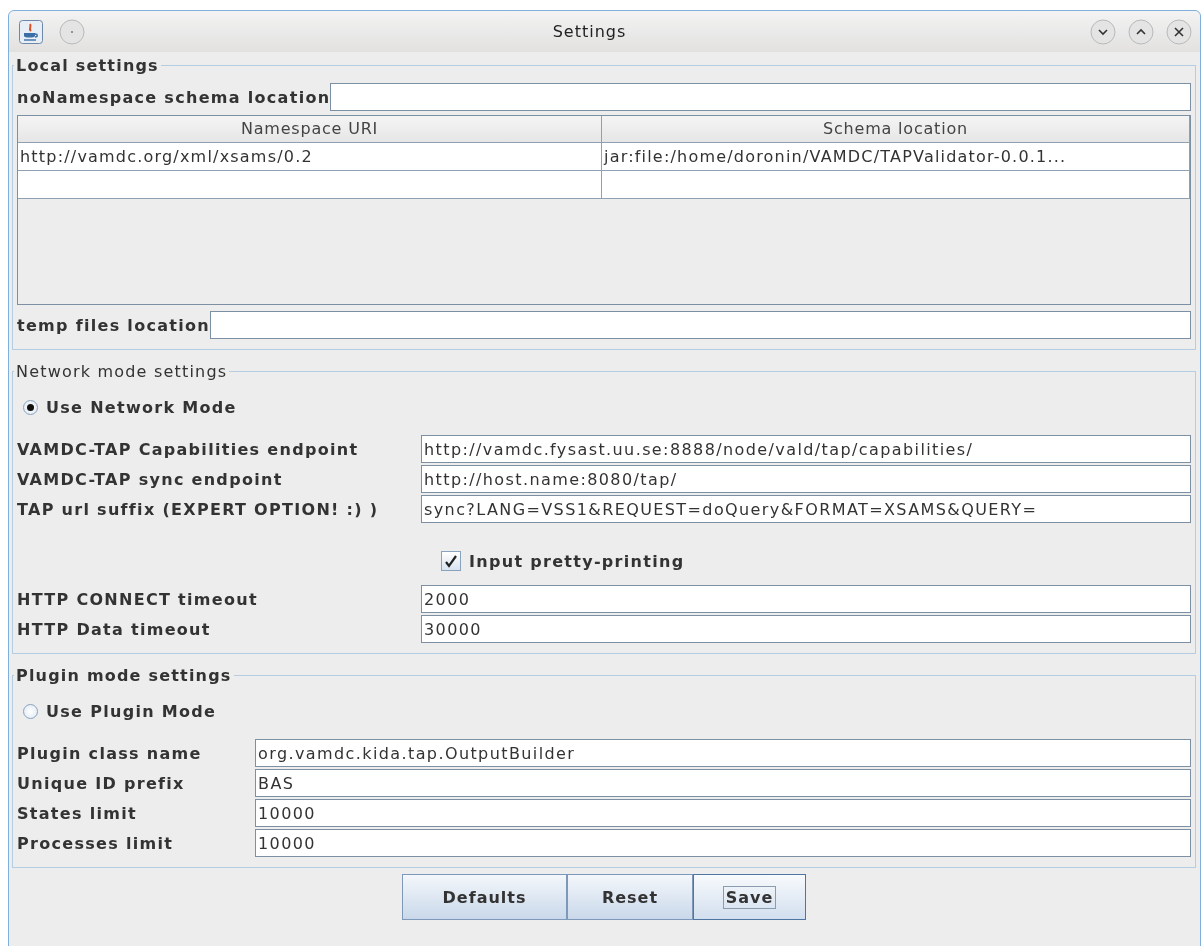 This screenshot has width=1203, height=946. Describe the element at coordinates (77, 813) in the screenshot. I see `field-label: States limit` at that location.